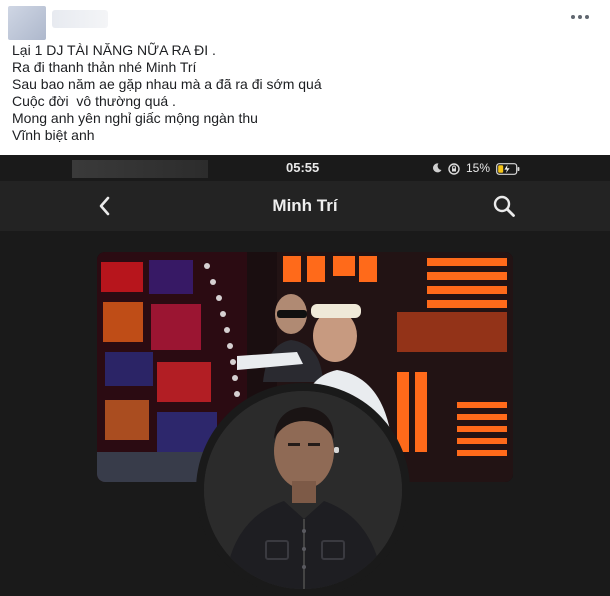  What do you see at coordinates (27, 23) in the screenshot?
I see `poster-avatar-blurred` at bounding box center [27, 23].